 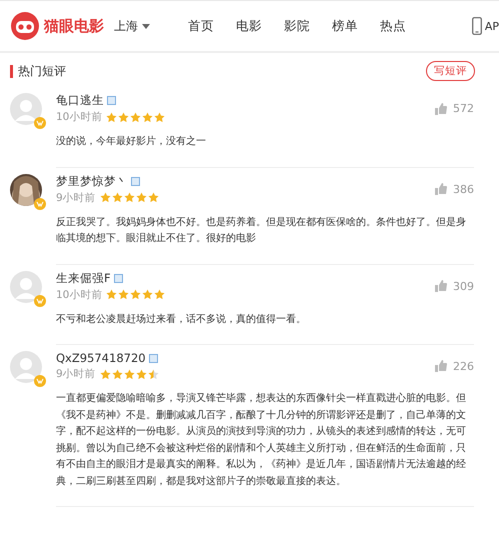 What do you see at coordinates (477, 26) in the screenshot?
I see `phone-icon` at bounding box center [477, 26].